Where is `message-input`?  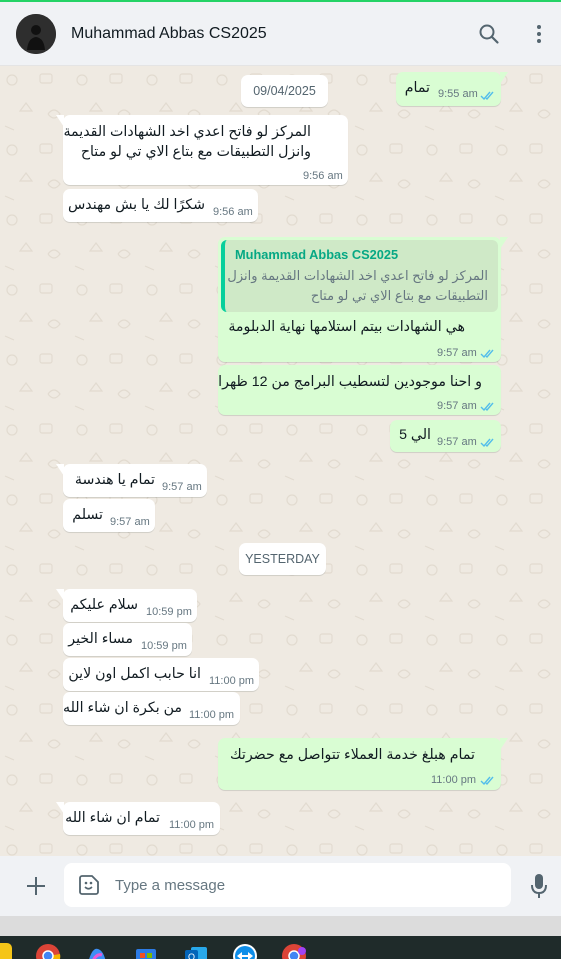
message-input is located at coordinates (305, 885).